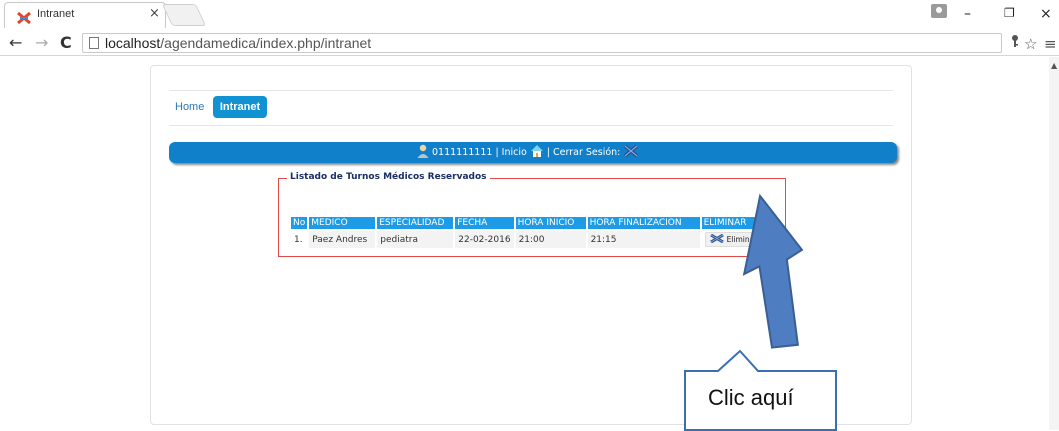 This screenshot has width=1059, height=431. I want to click on col-header-especialidad: ESPECIALIDAD, so click(415, 223).